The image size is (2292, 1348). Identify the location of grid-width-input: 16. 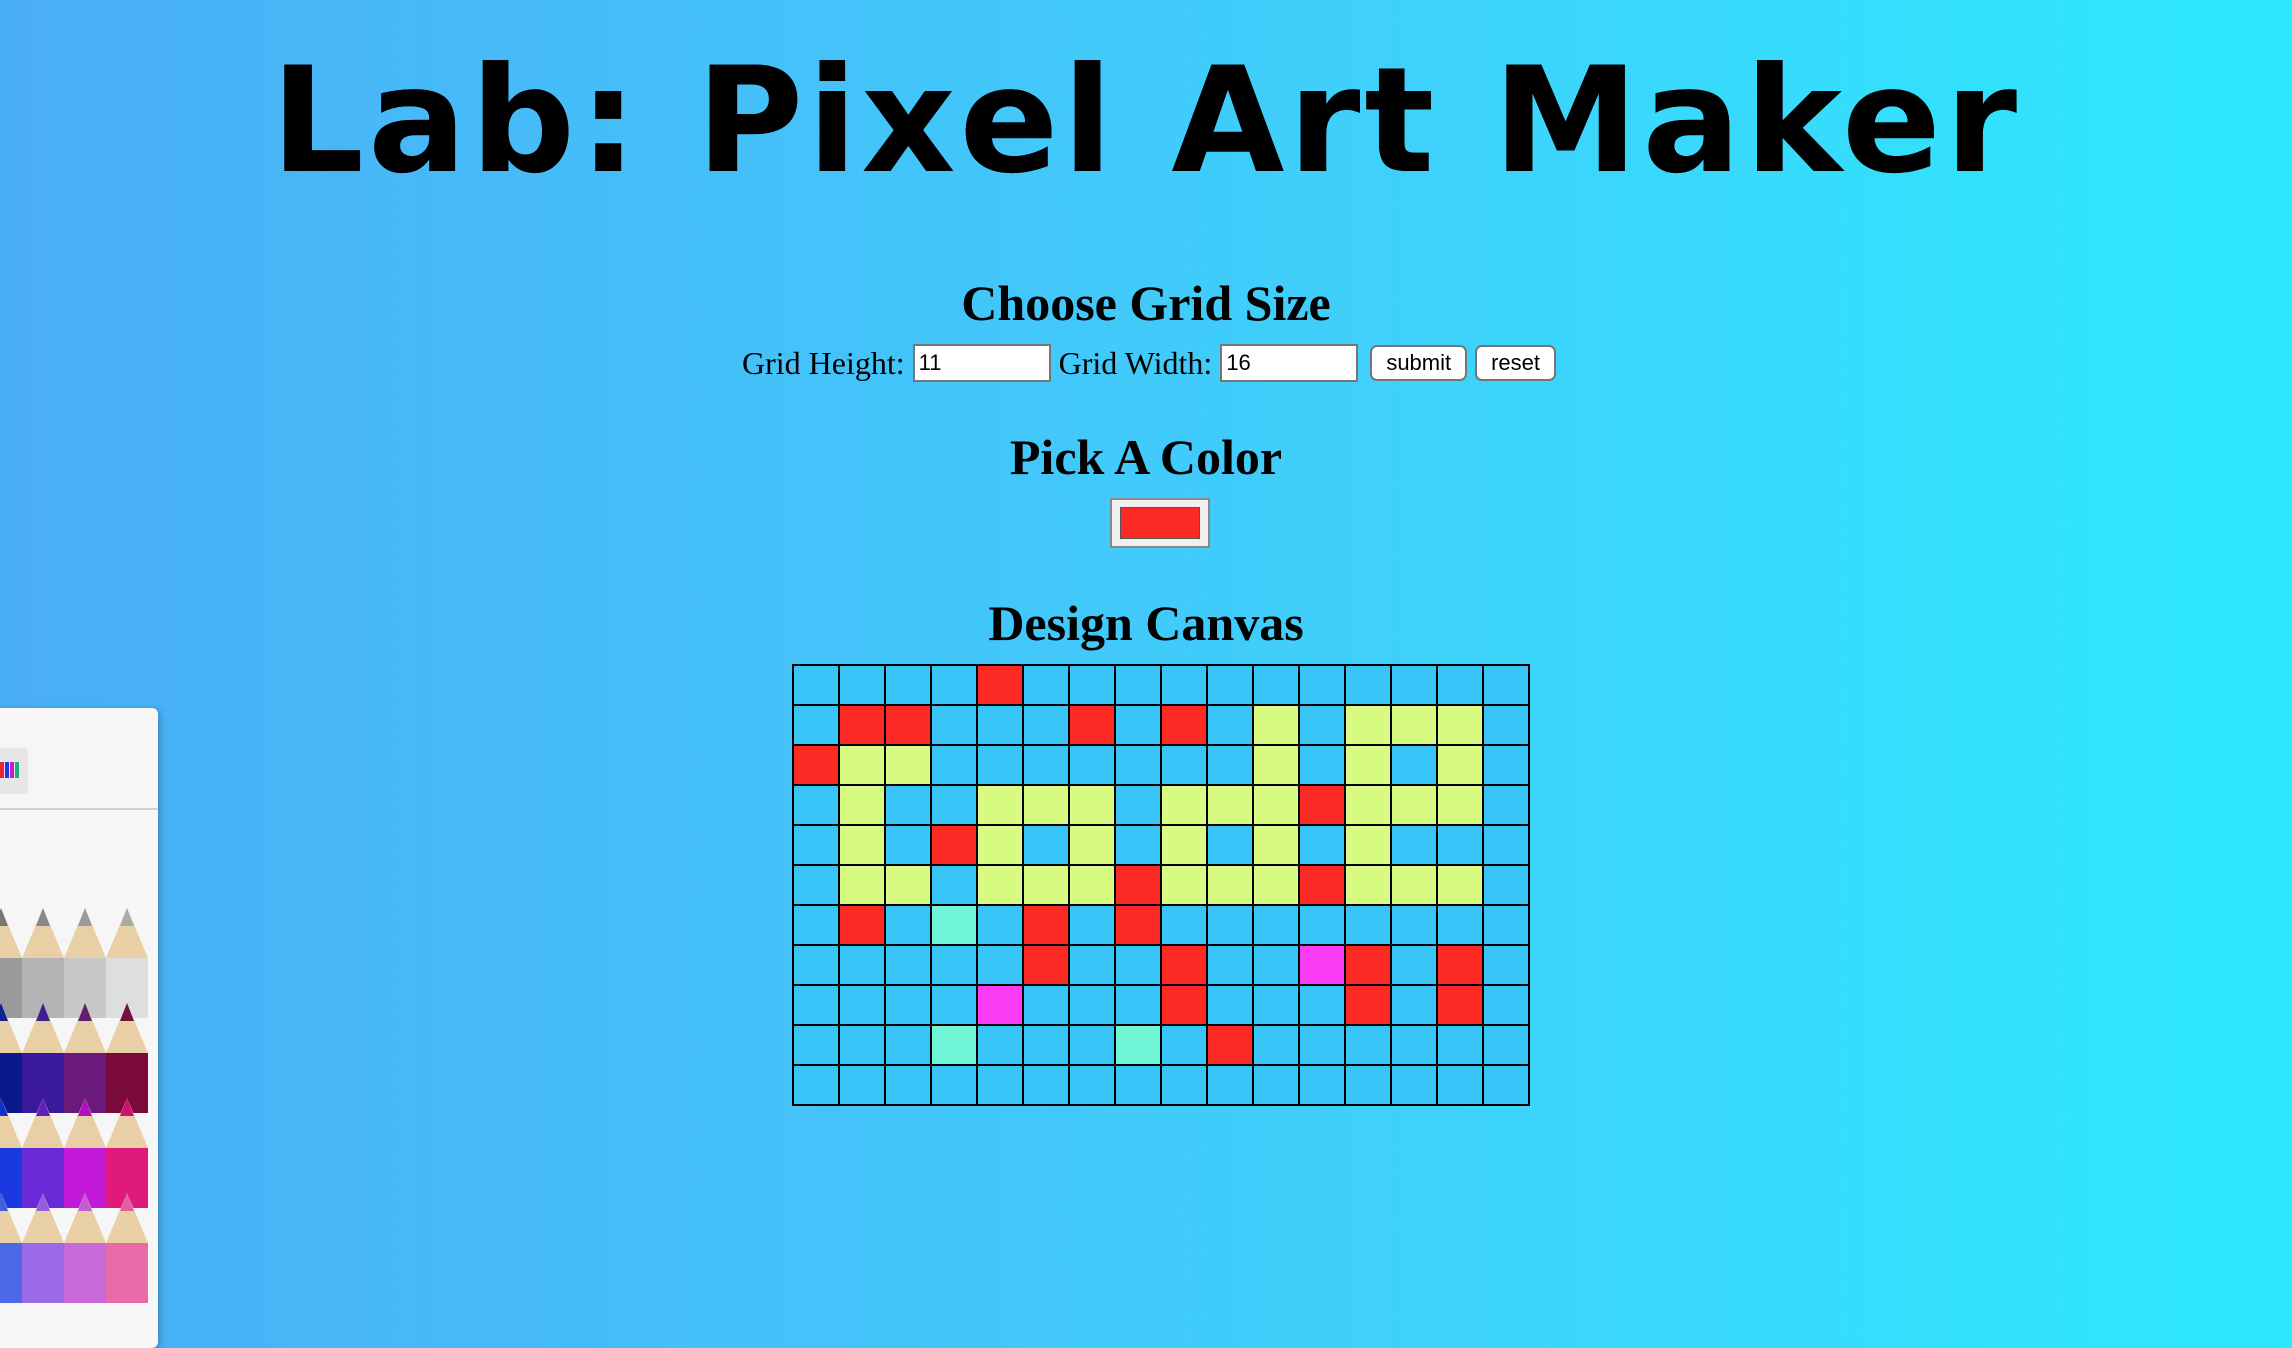
(1289, 363).